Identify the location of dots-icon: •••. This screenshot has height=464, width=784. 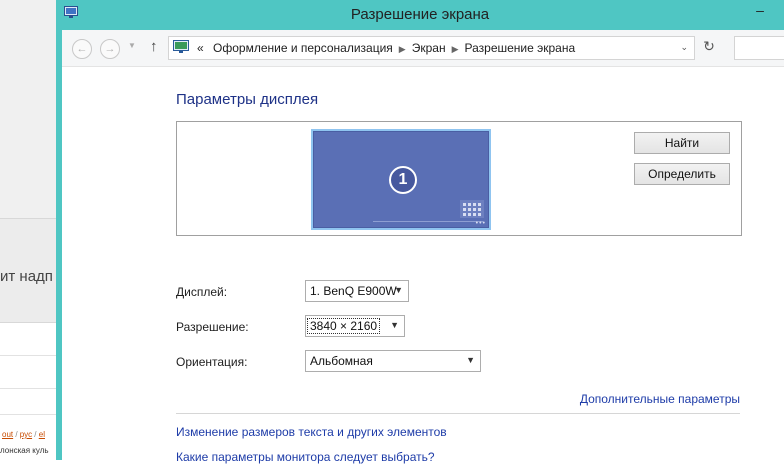
(480, 223).